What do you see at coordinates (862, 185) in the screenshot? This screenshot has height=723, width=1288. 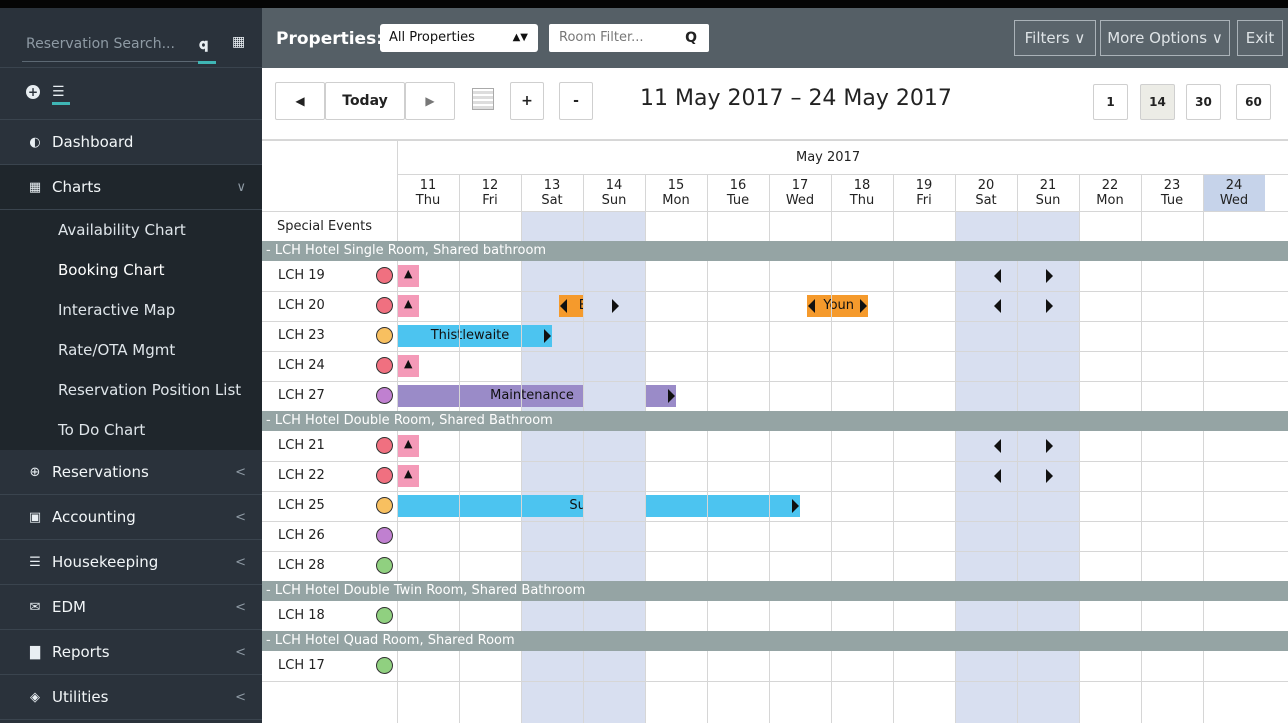 I see `day-number: 18` at bounding box center [862, 185].